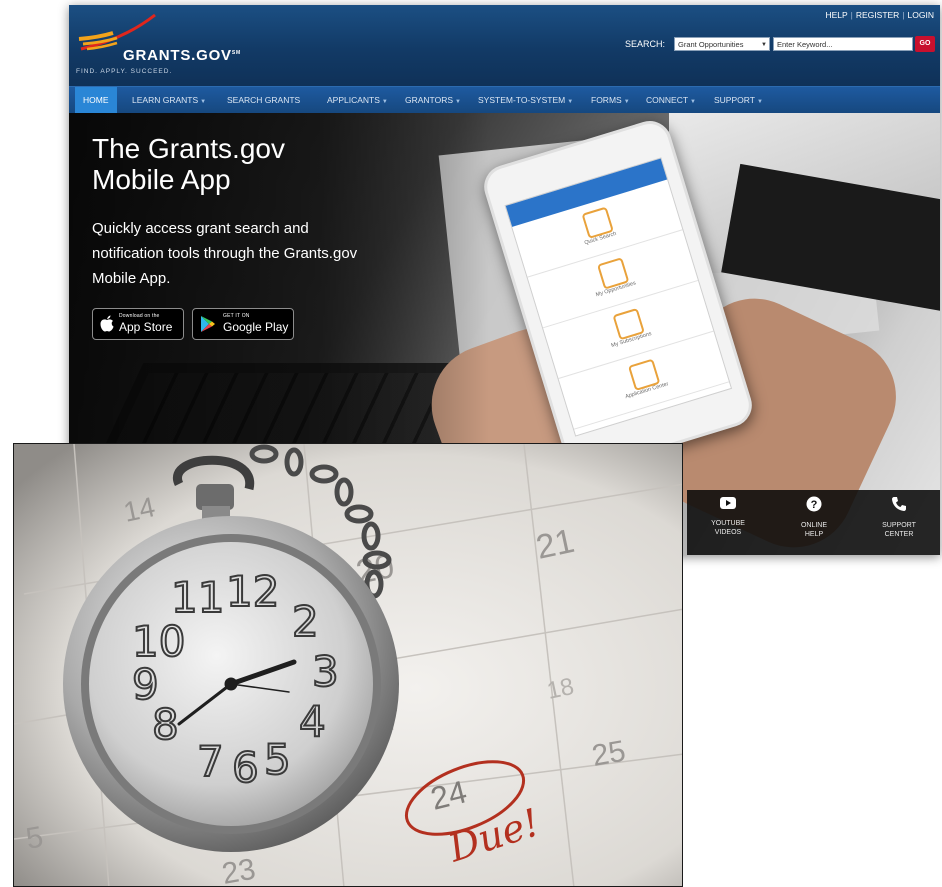  What do you see at coordinates (312, 721) in the screenshot?
I see `watch-numeral: 4` at bounding box center [312, 721].